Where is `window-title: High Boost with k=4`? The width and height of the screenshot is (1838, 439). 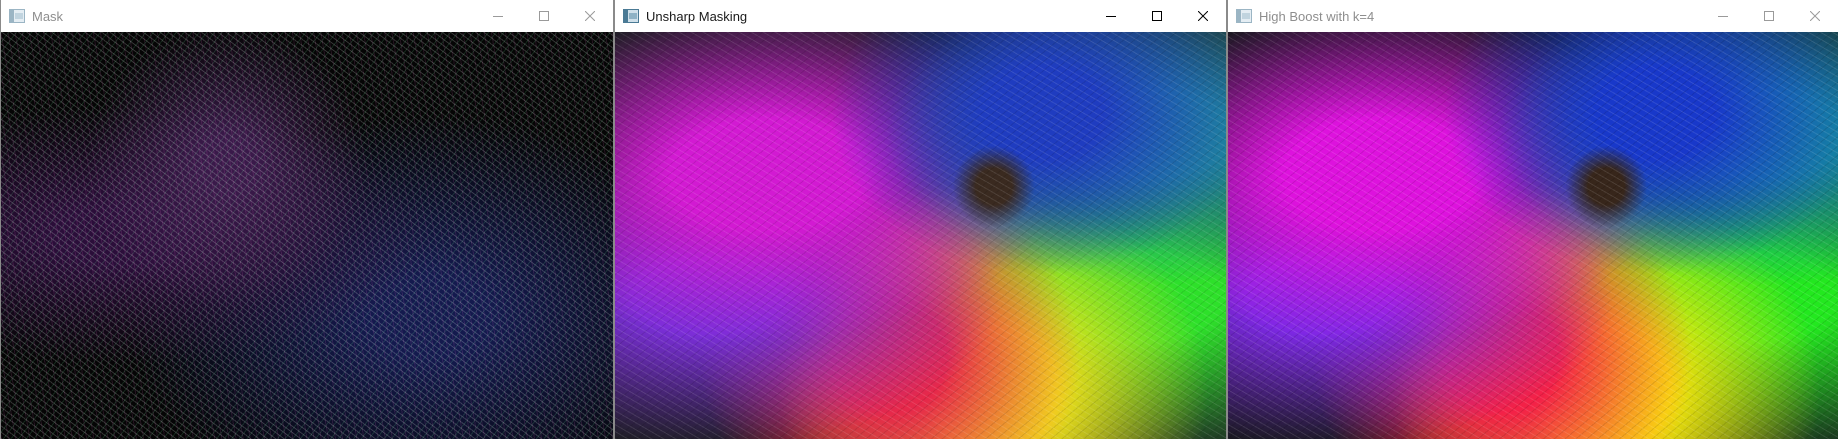 window-title: High Boost with k=4 is located at coordinates (1317, 16).